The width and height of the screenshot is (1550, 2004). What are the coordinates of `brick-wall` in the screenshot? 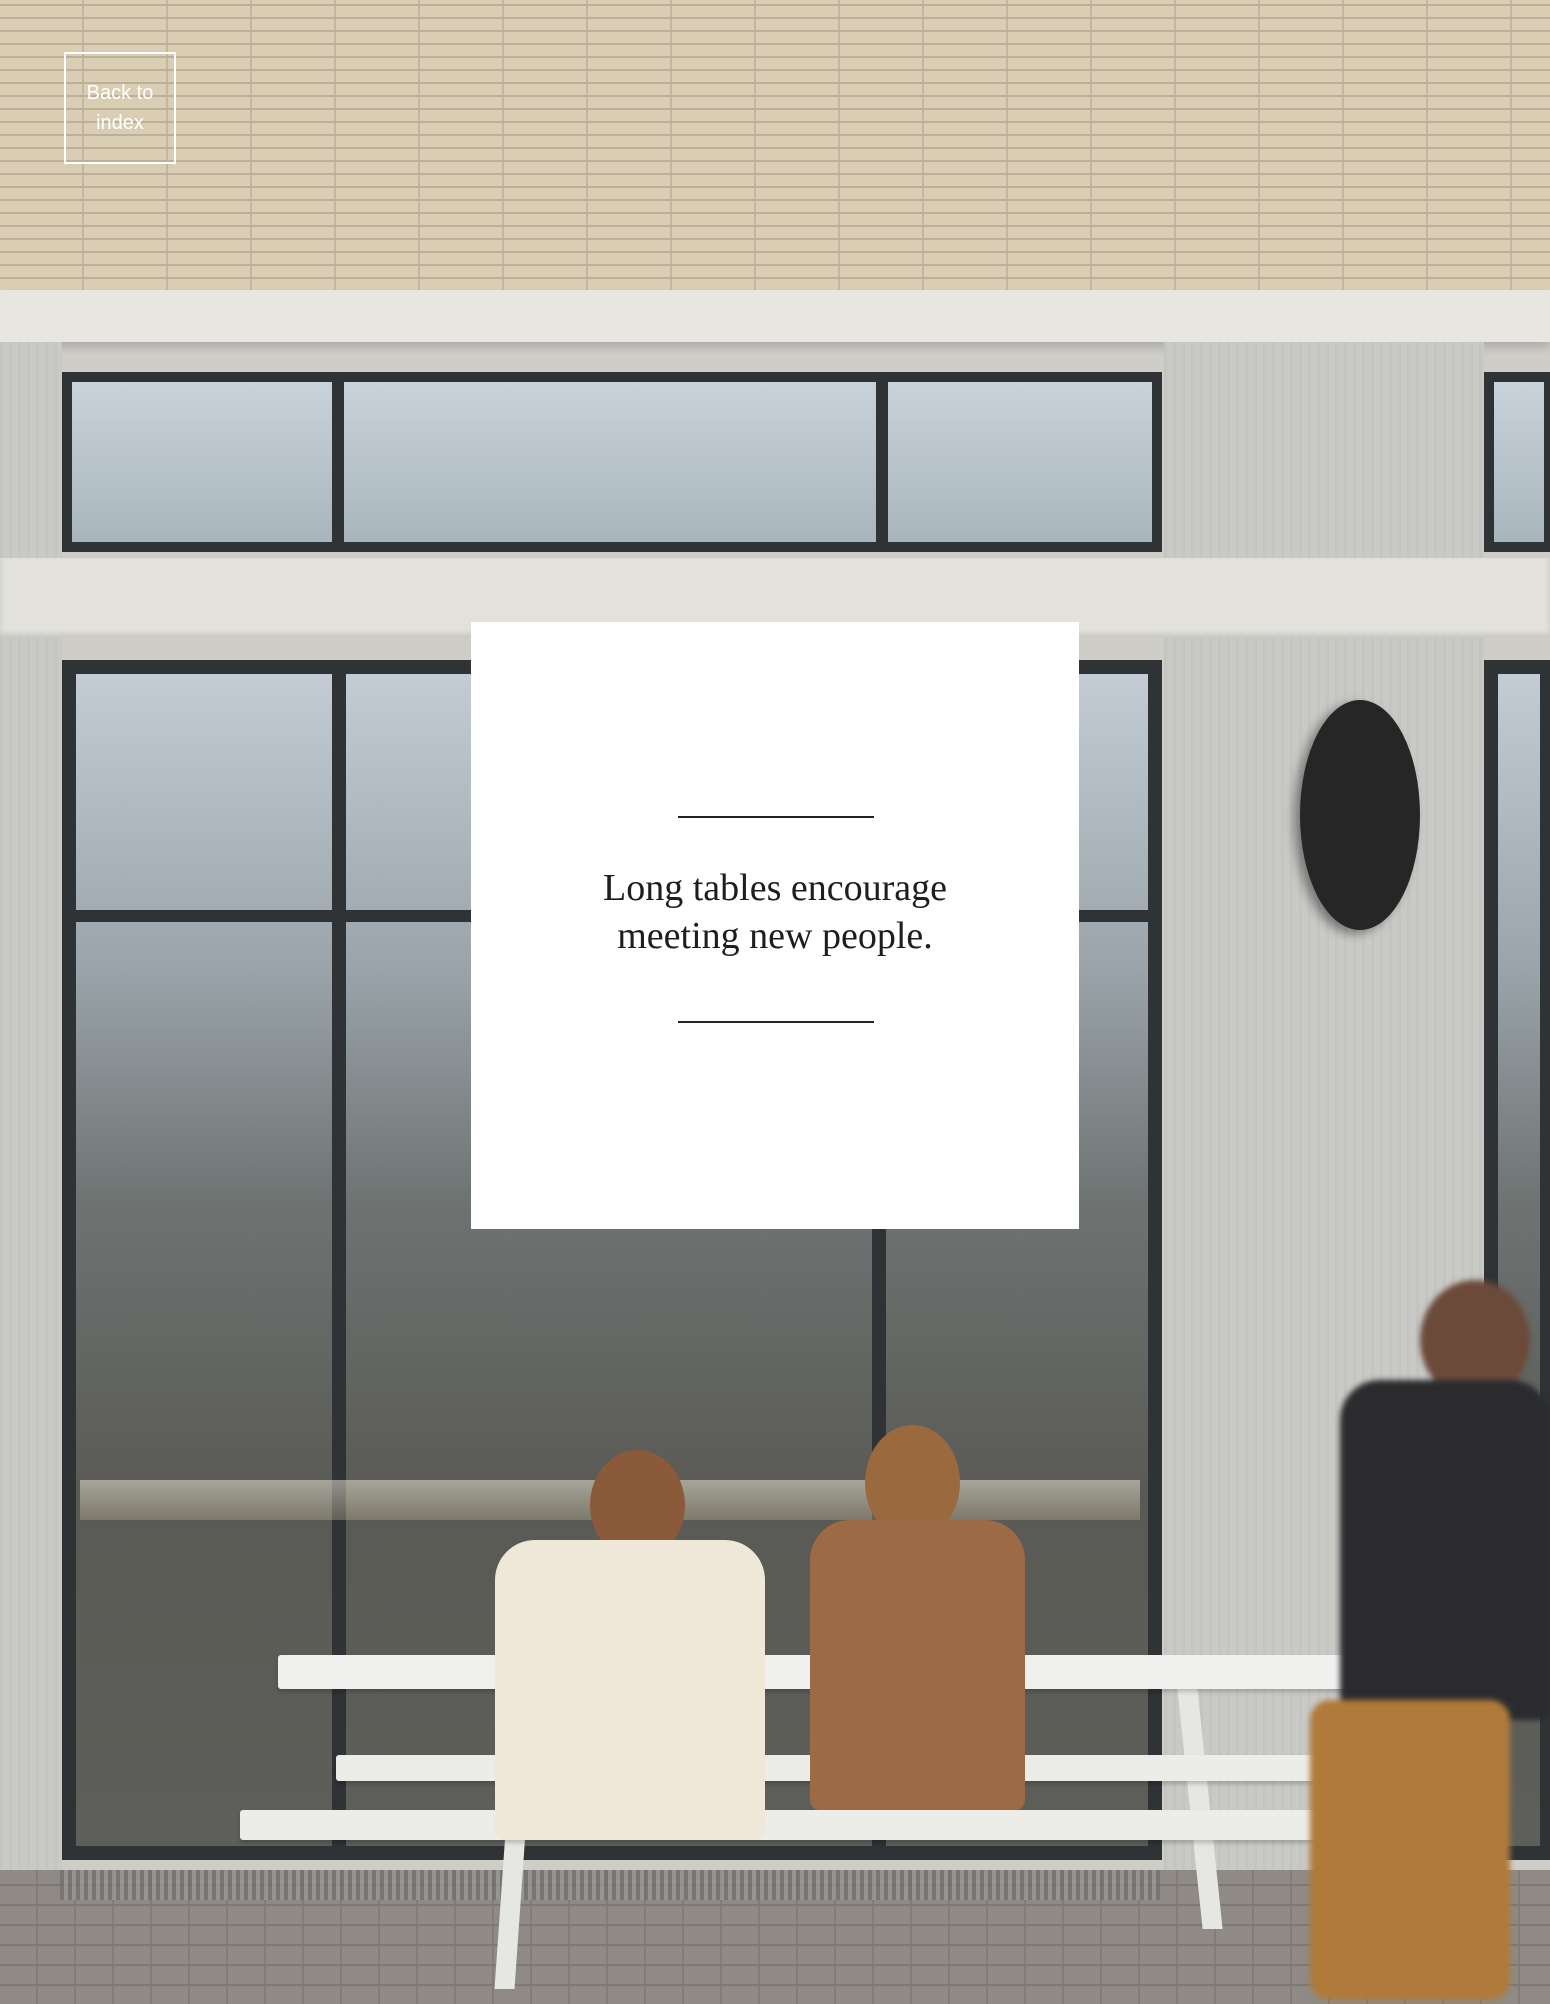 It's located at (775, 145).